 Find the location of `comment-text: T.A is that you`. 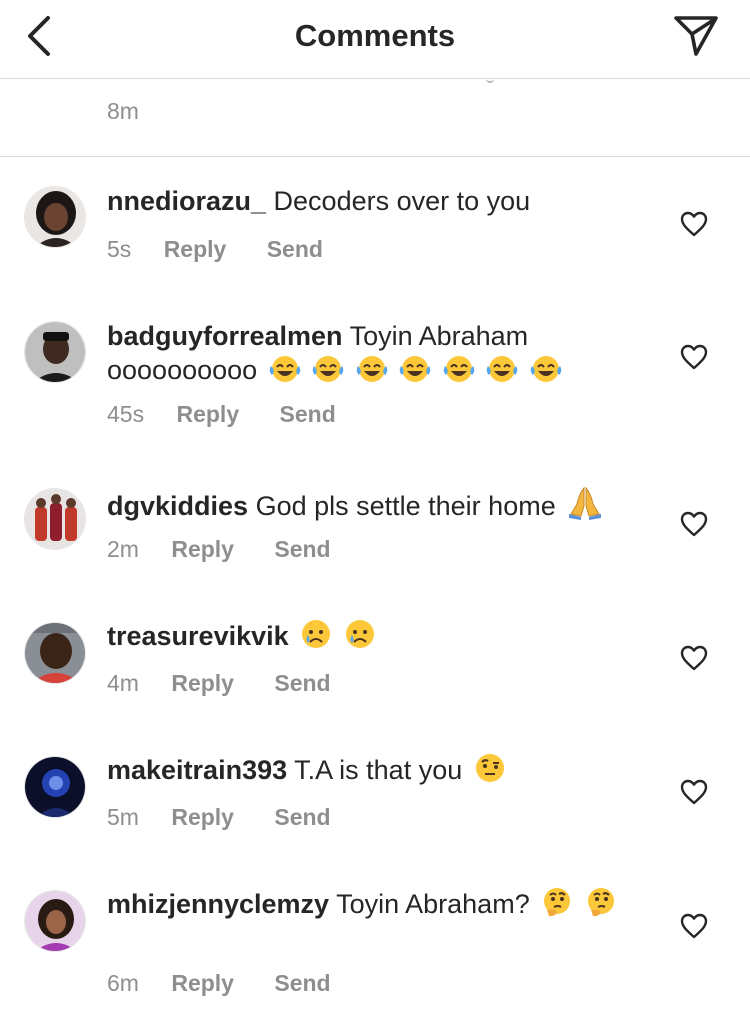

comment-text: T.A is that you is located at coordinates (378, 770).